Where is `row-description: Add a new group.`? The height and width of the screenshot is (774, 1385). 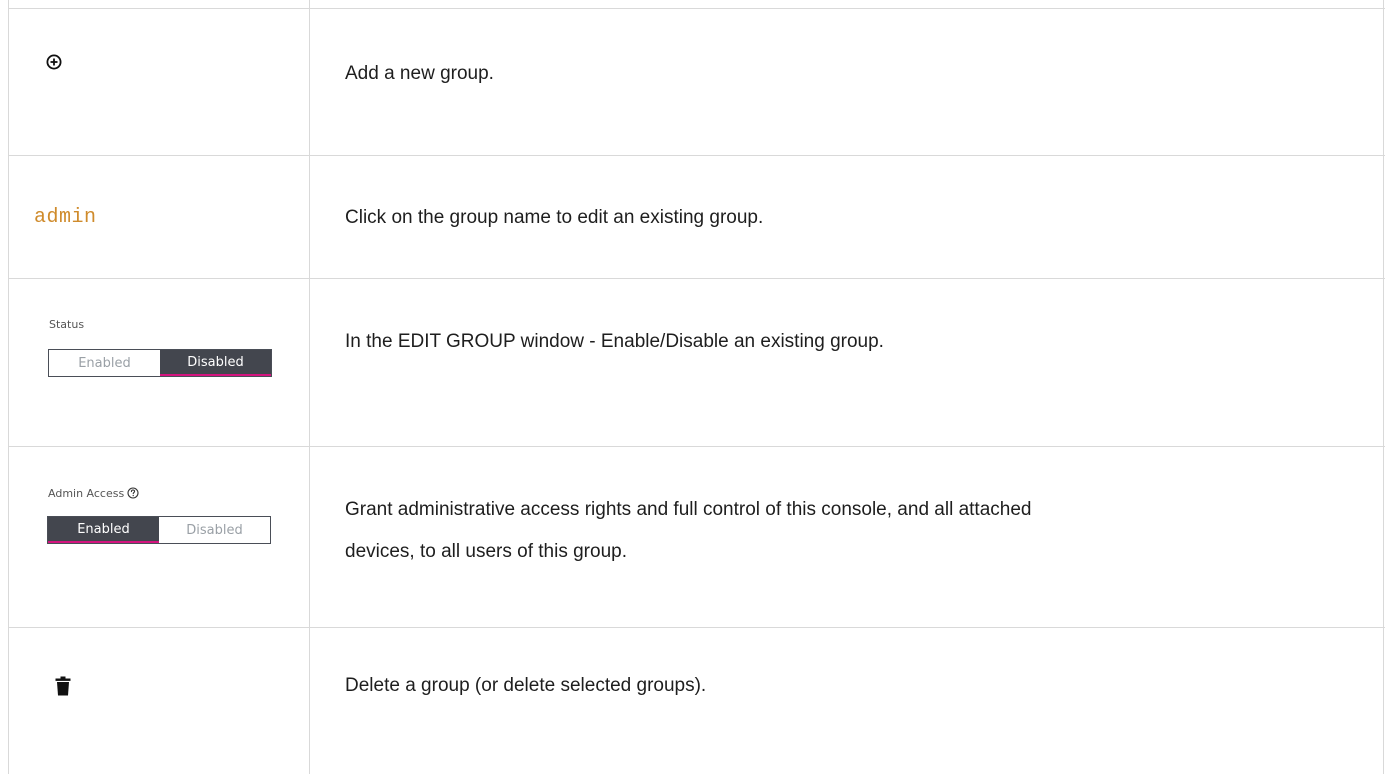 row-description: Add a new group. is located at coordinates (419, 73).